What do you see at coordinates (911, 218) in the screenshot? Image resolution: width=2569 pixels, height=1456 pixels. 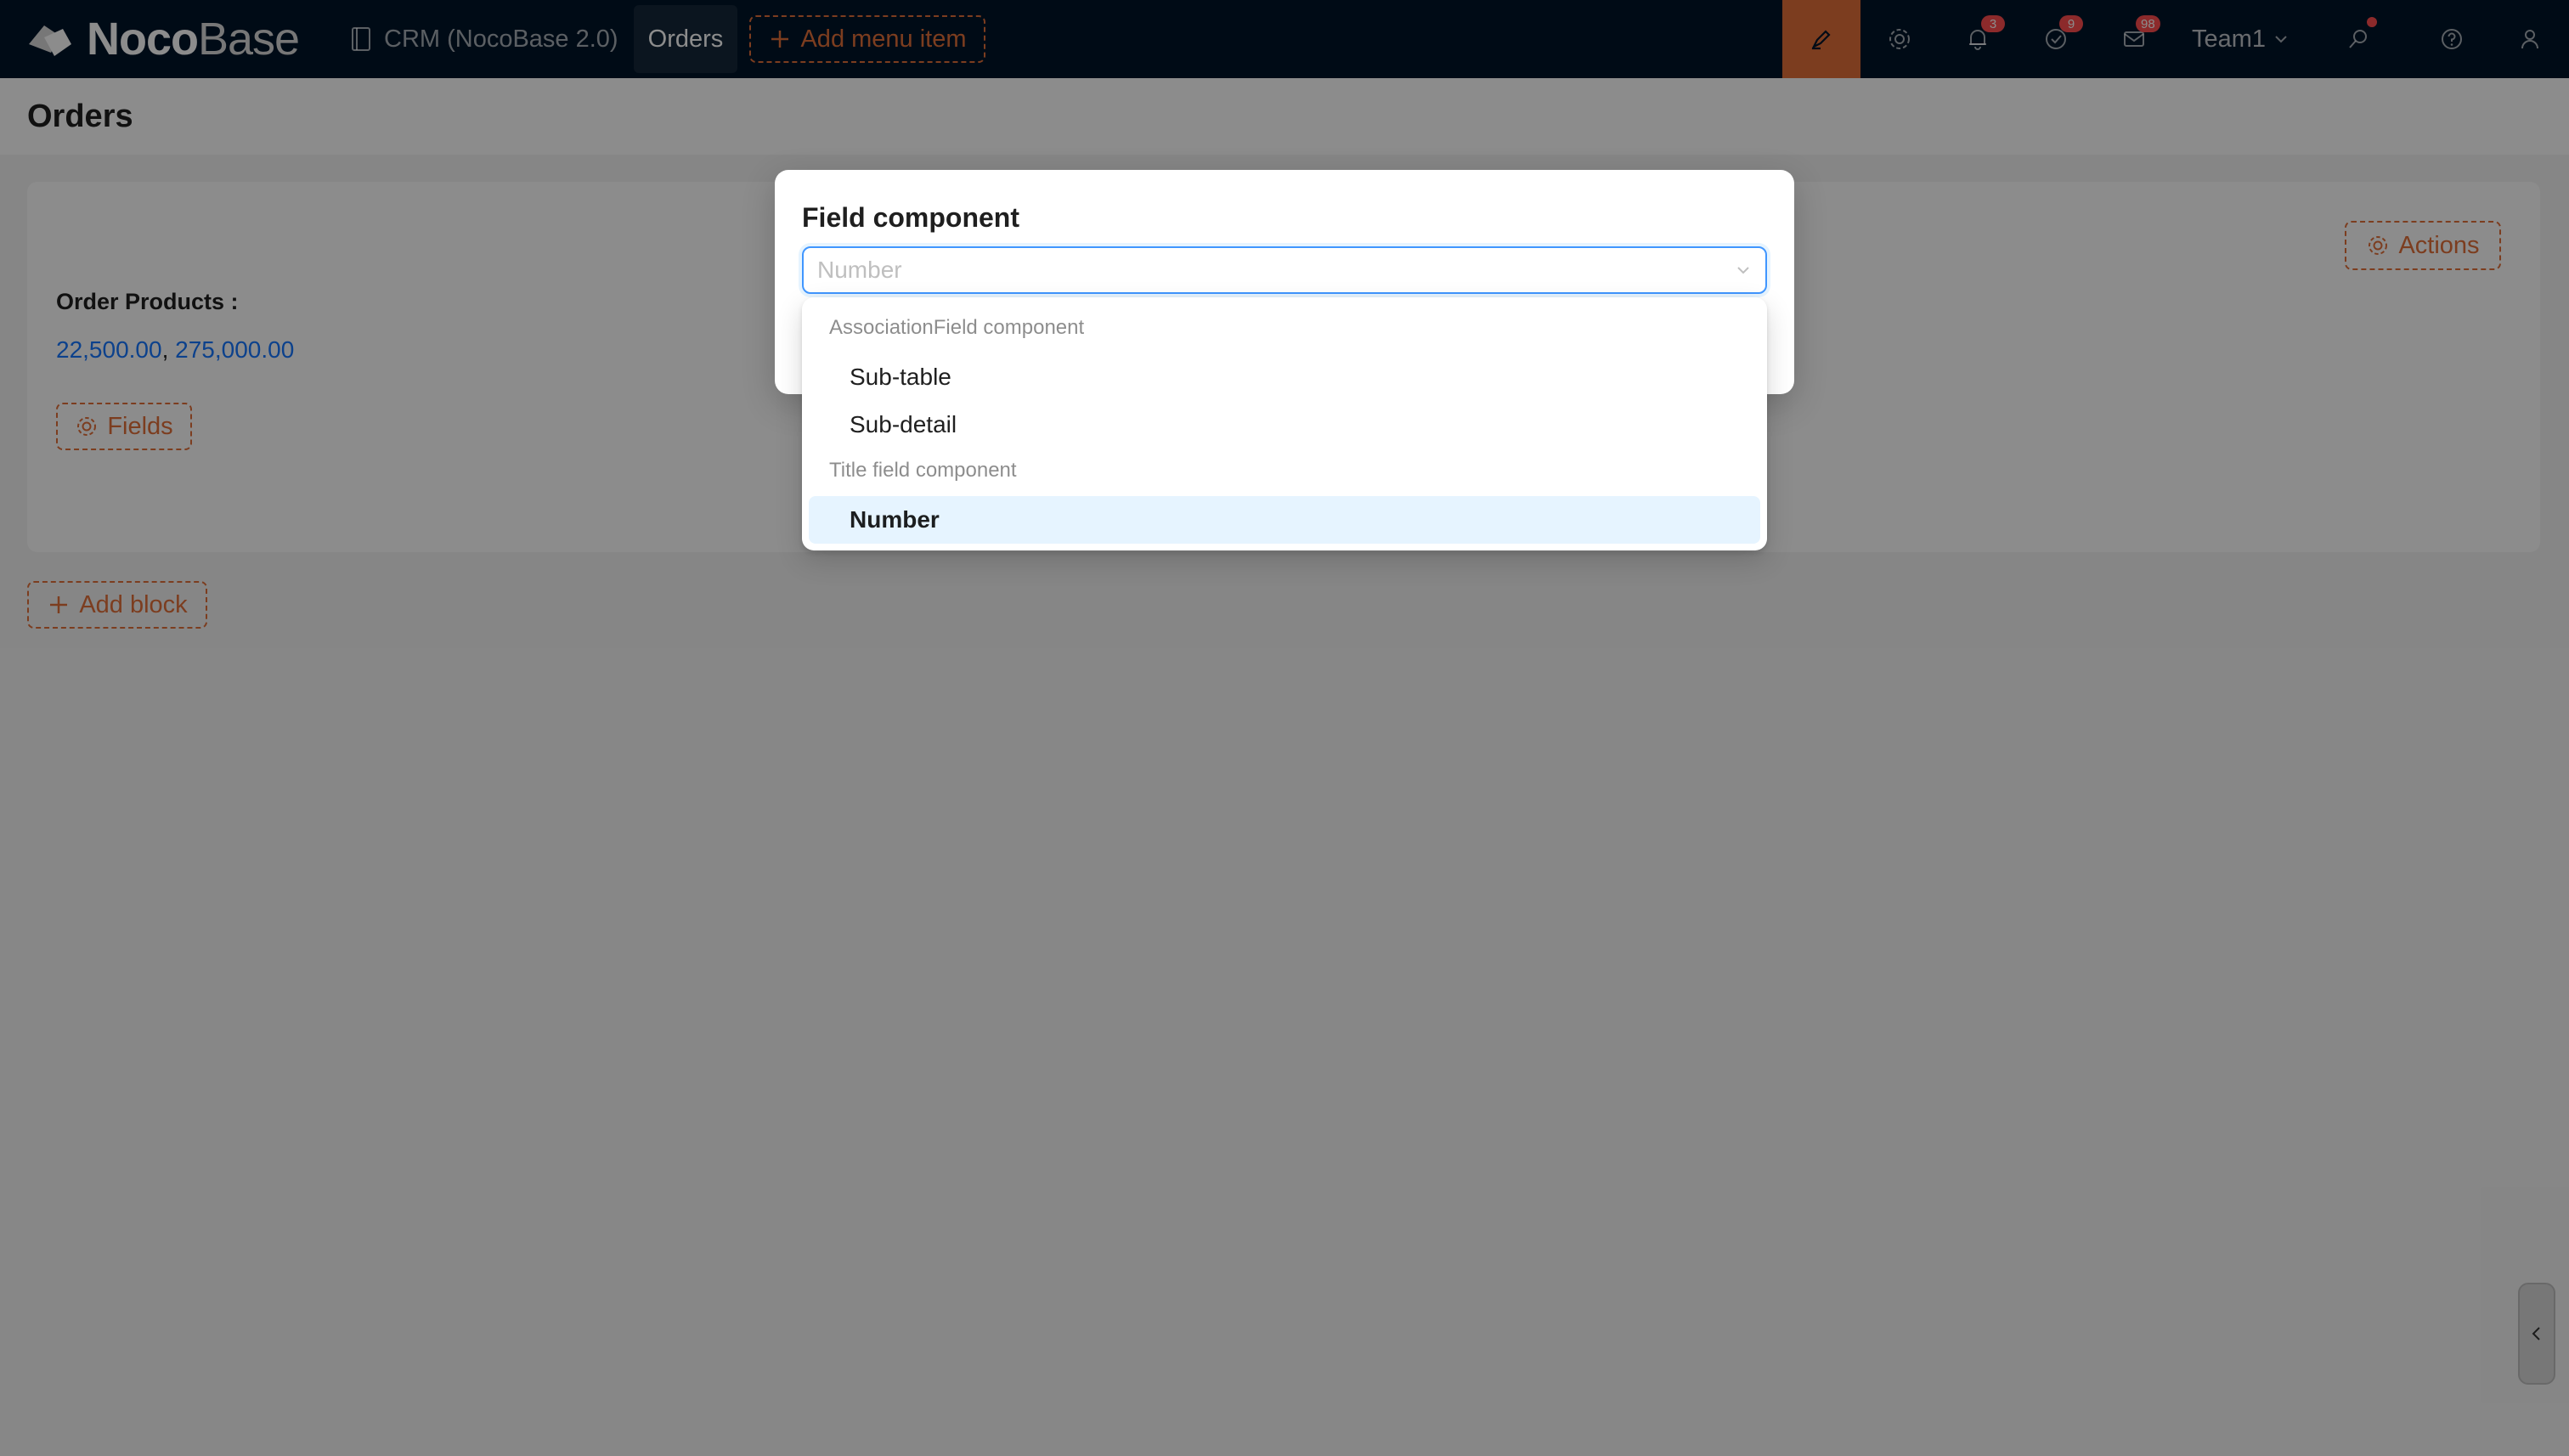 I see `modal-title: Field component` at bounding box center [911, 218].